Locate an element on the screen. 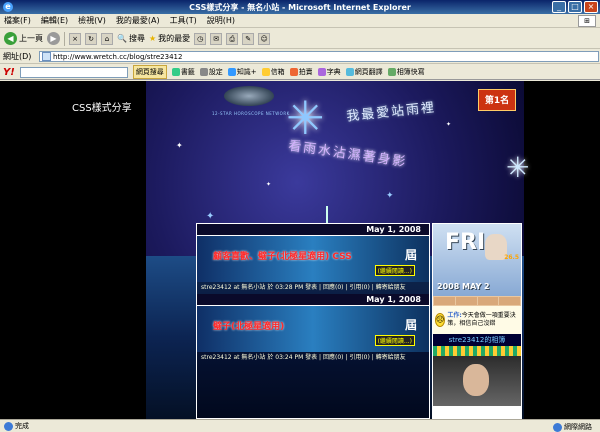 The height and width of the screenshot is (432, 600). snowflake-small-icon: ✳ is located at coordinates (518, 167).